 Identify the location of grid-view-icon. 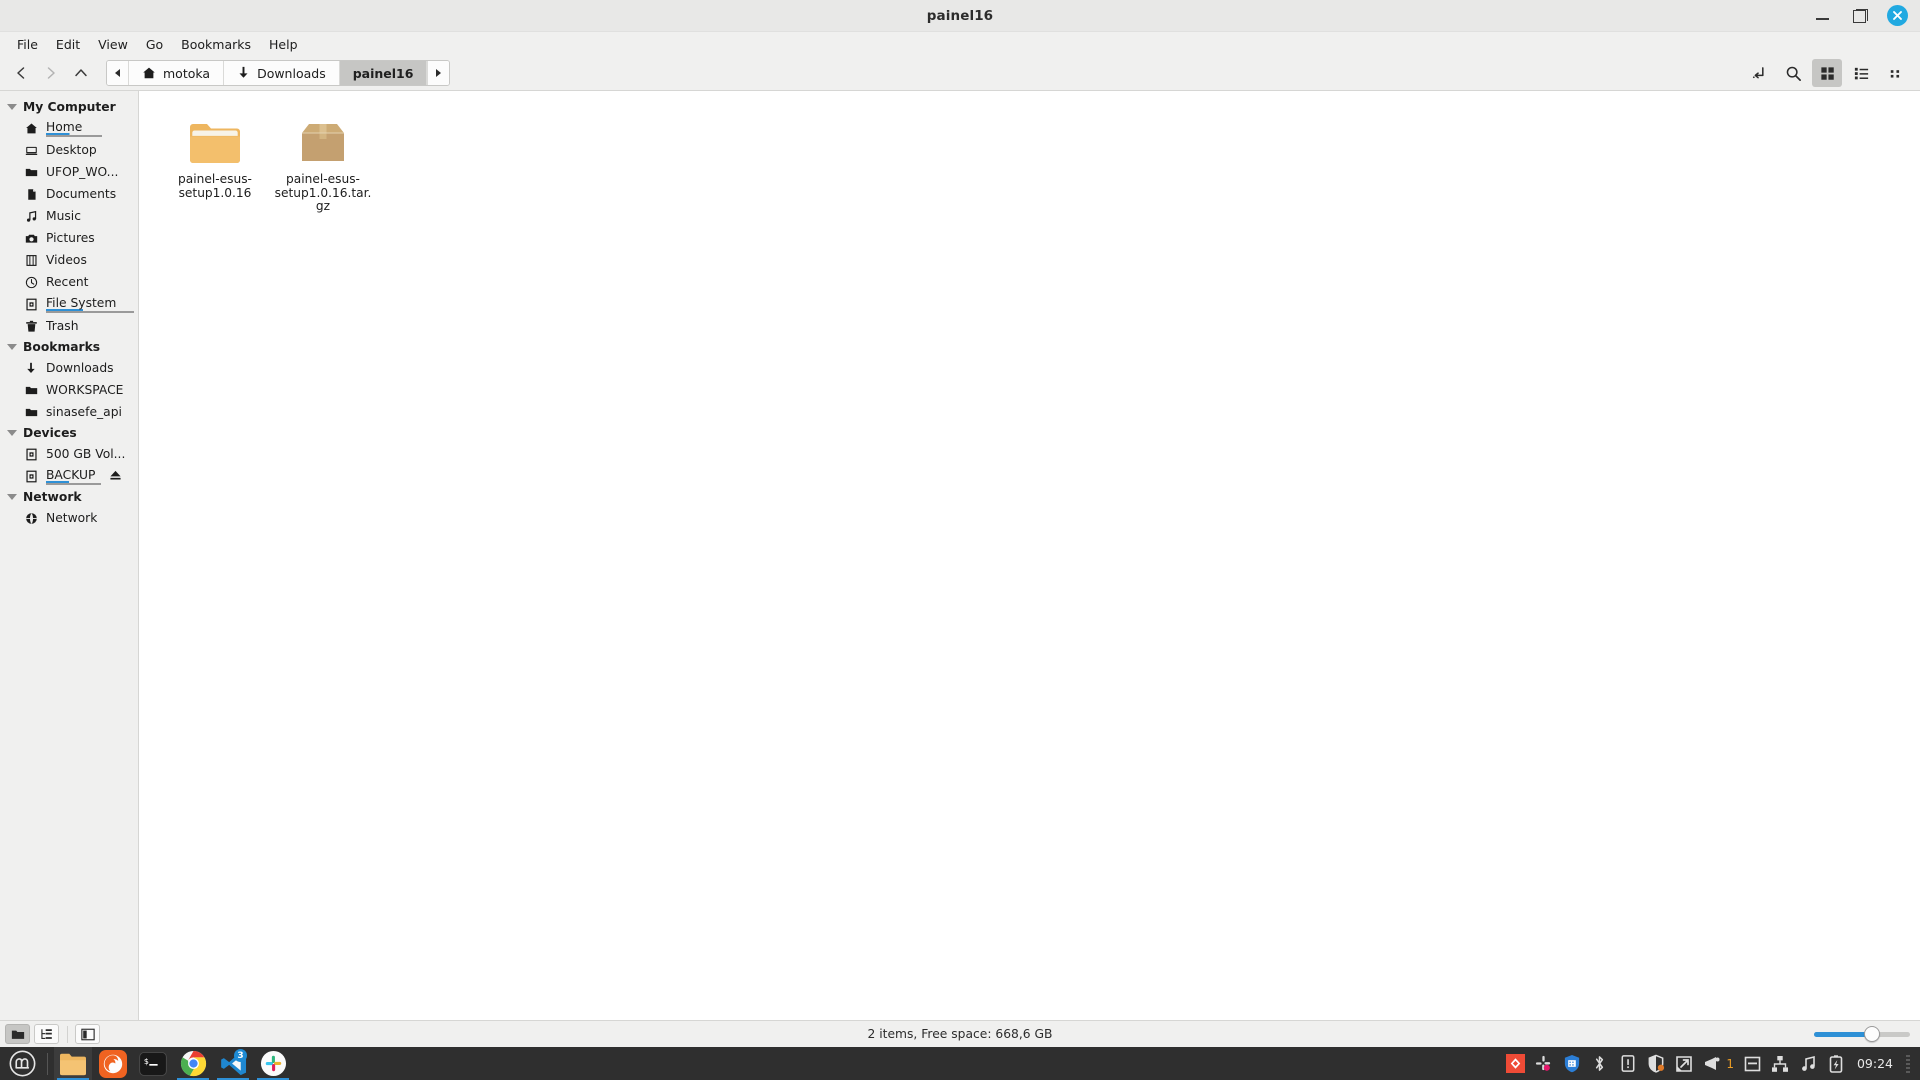
(1827, 73).